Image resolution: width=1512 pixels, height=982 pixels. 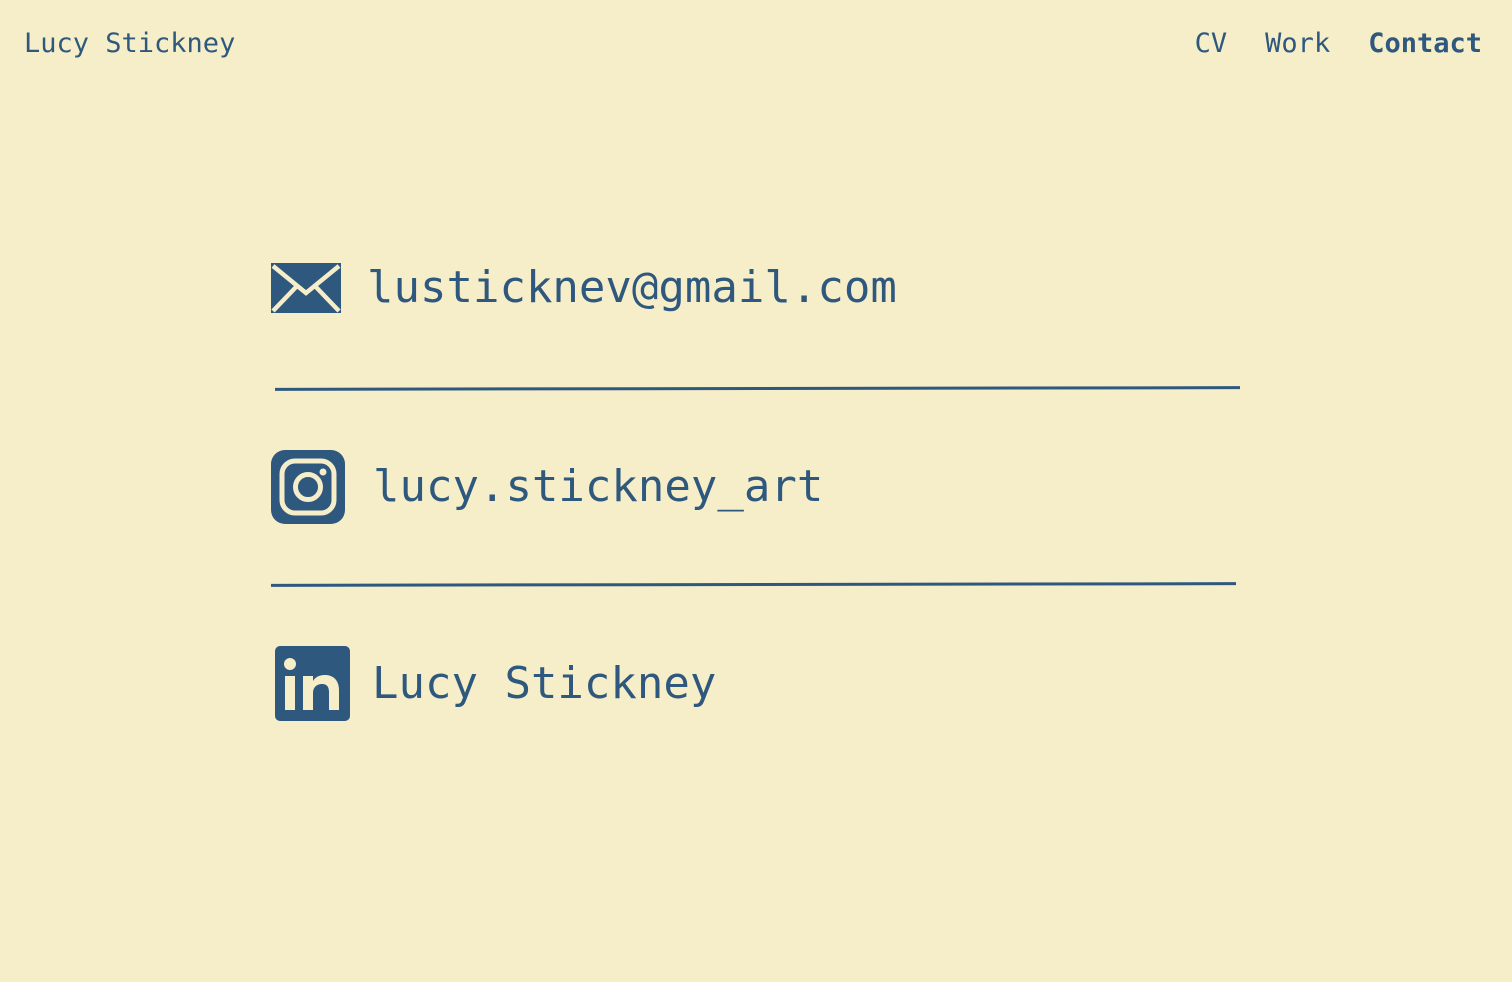 What do you see at coordinates (312, 683) in the screenshot?
I see `linkedin-icon` at bounding box center [312, 683].